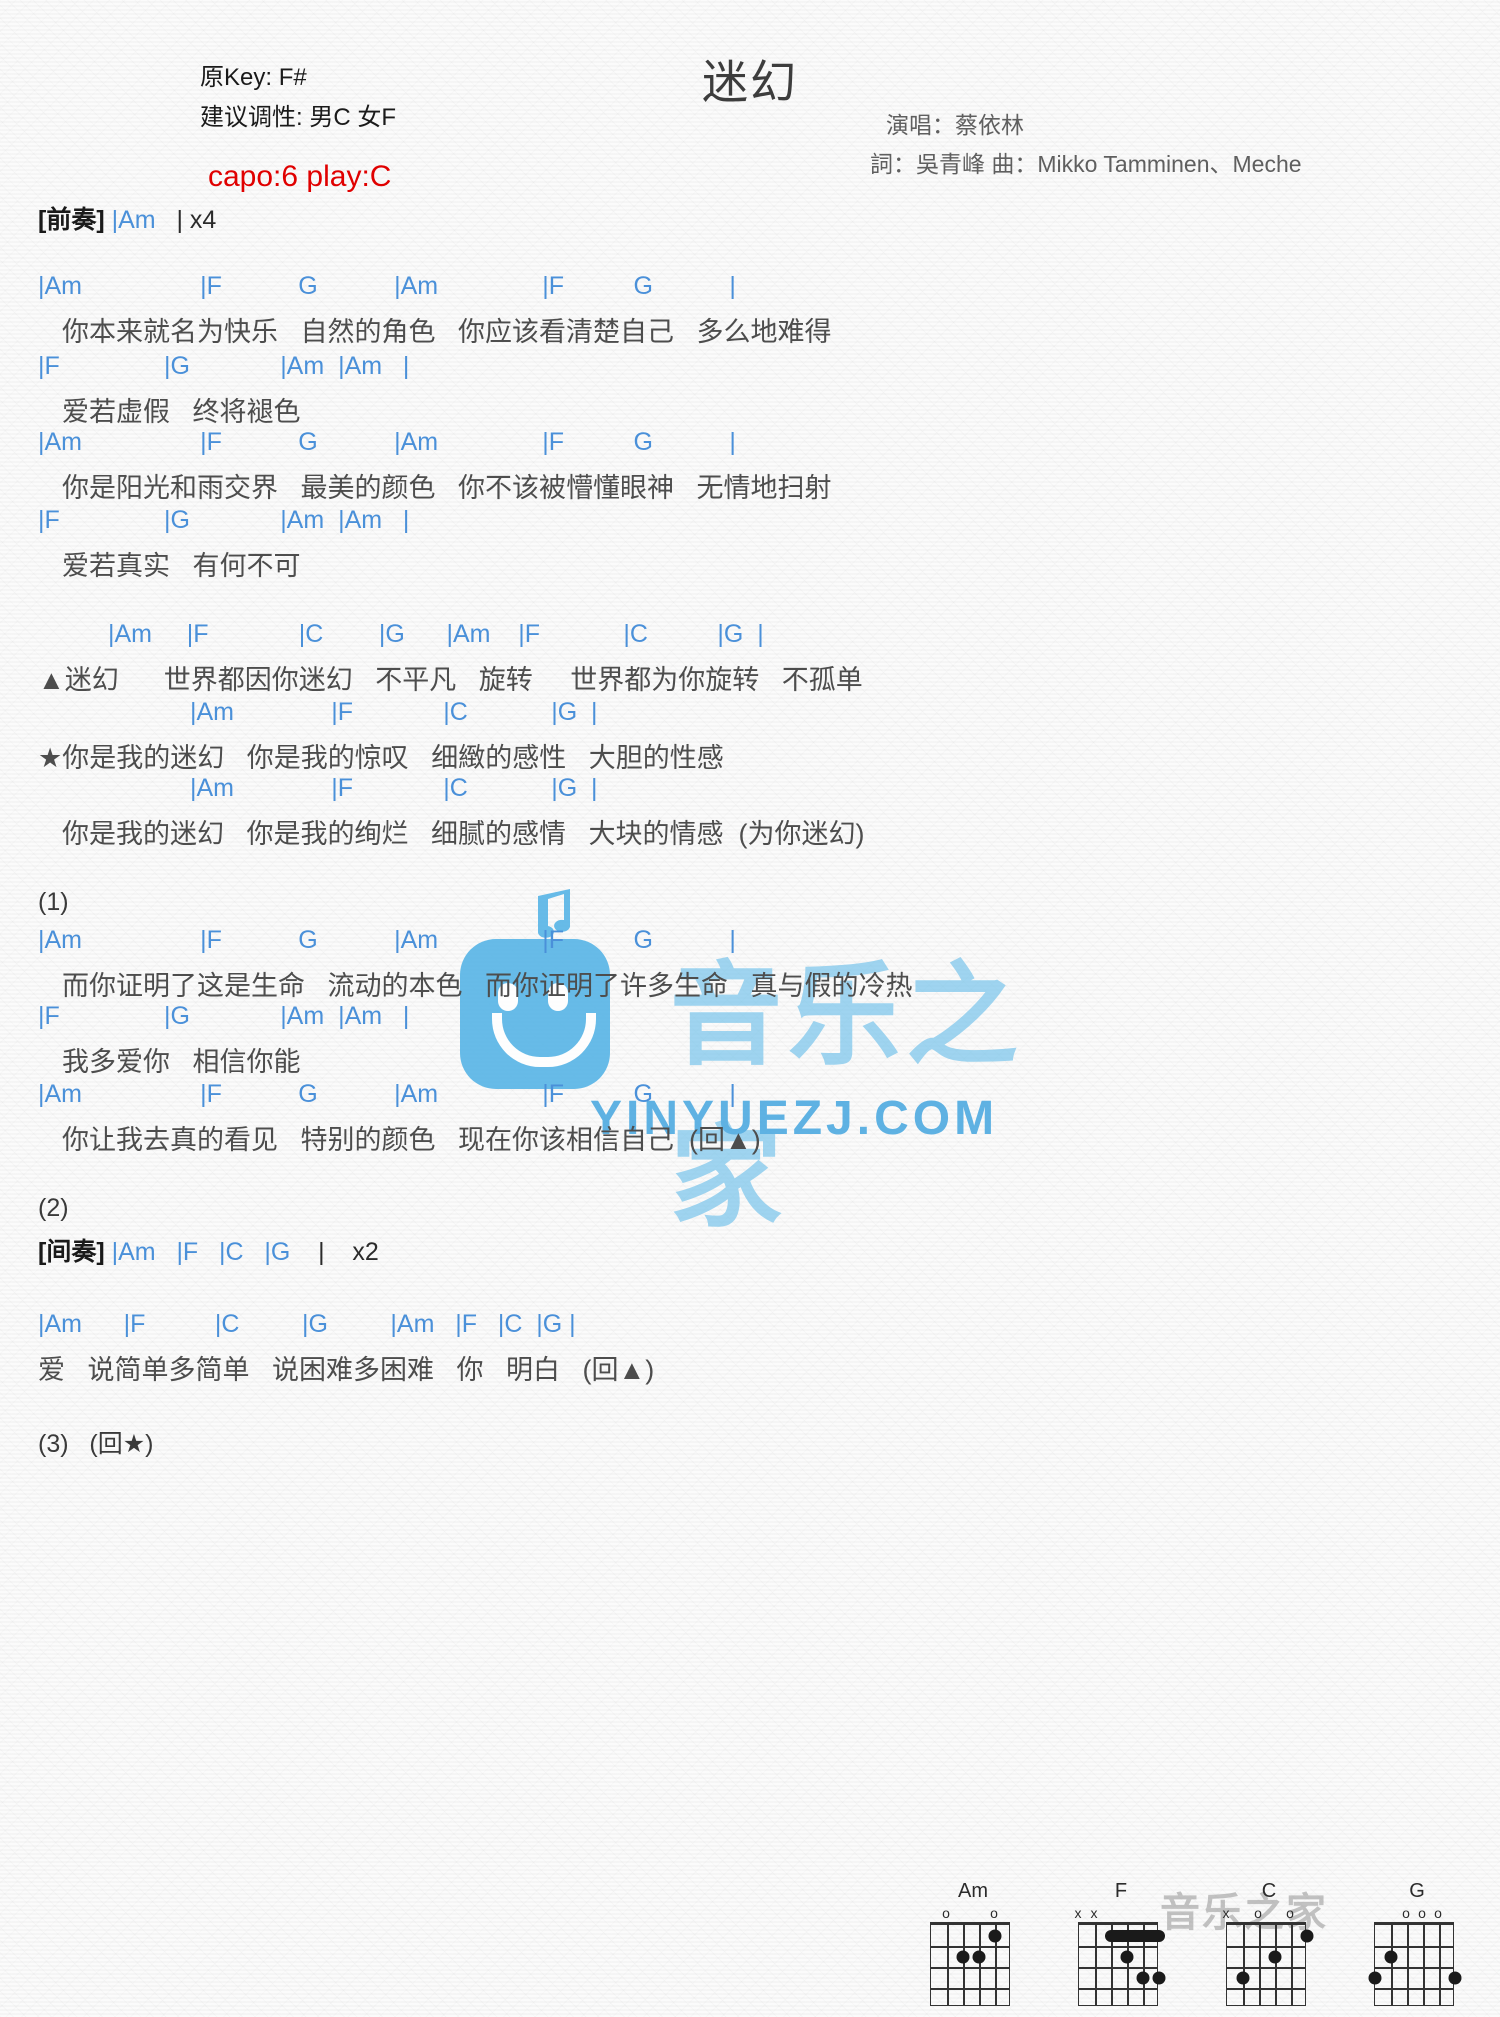 This screenshot has width=1500, height=2017. I want to click on lyric-line: 你让我去真的看见 特别的颜色 现在你该相信自己 (回▲), so click(411, 1140).